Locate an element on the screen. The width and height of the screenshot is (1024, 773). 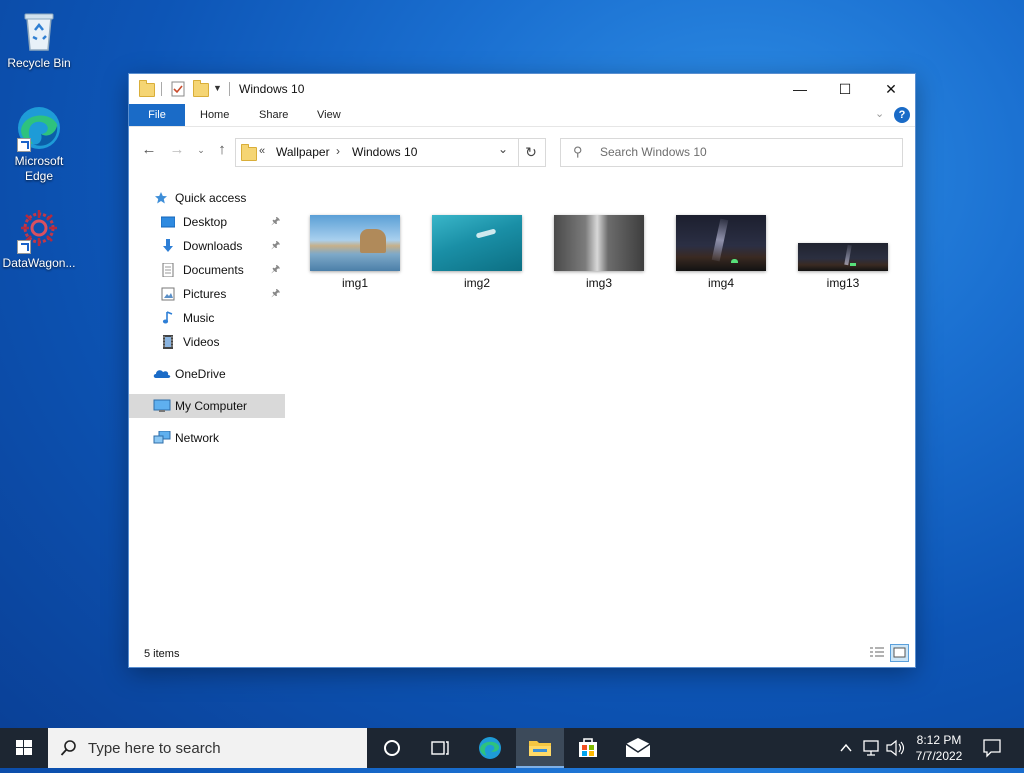
customize-quick-access-icon: ▼ is located at coordinates (217, 91).